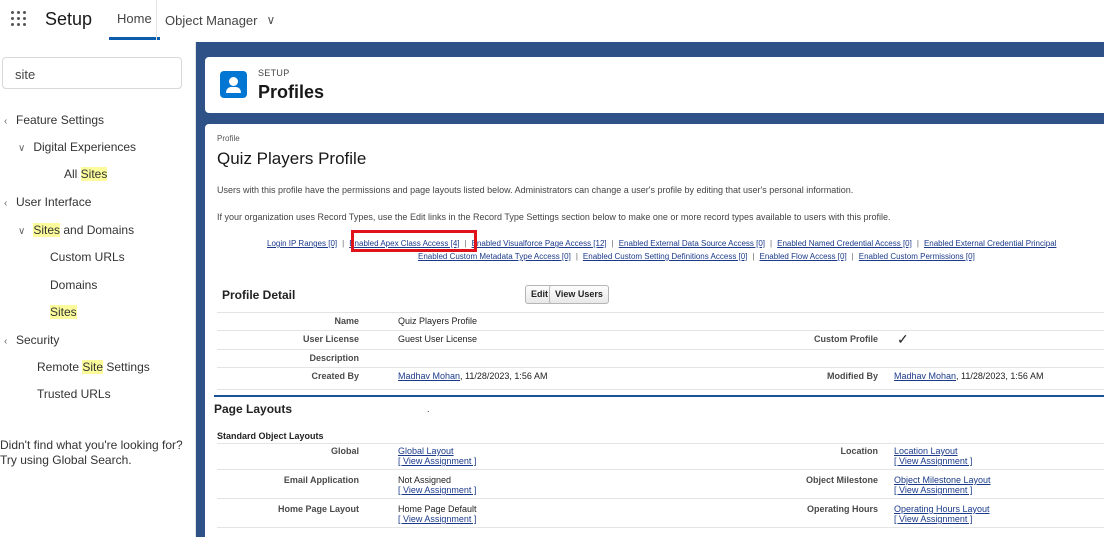  What do you see at coordinates (274, 73) in the screenshot?
I see `breadcrumb: SETUP` at bounding box center [274, 73].